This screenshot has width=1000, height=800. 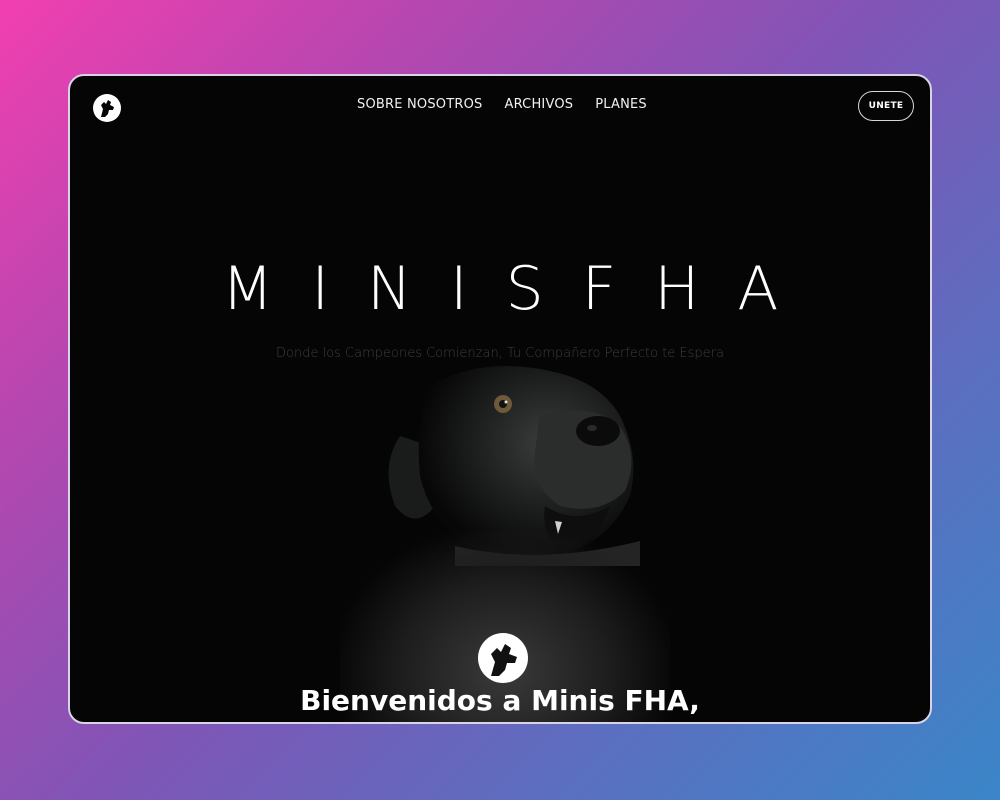 I want to click on join-button: UNETE, so click(x=886, y=106).